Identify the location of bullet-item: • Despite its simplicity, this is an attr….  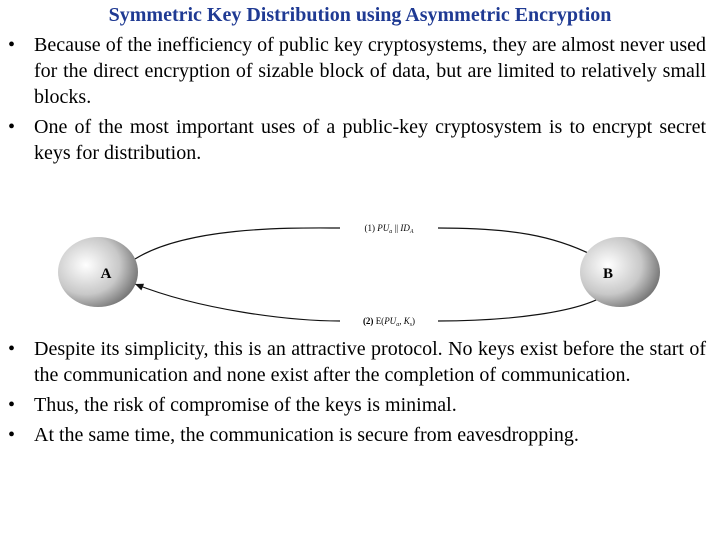
(357, 362).